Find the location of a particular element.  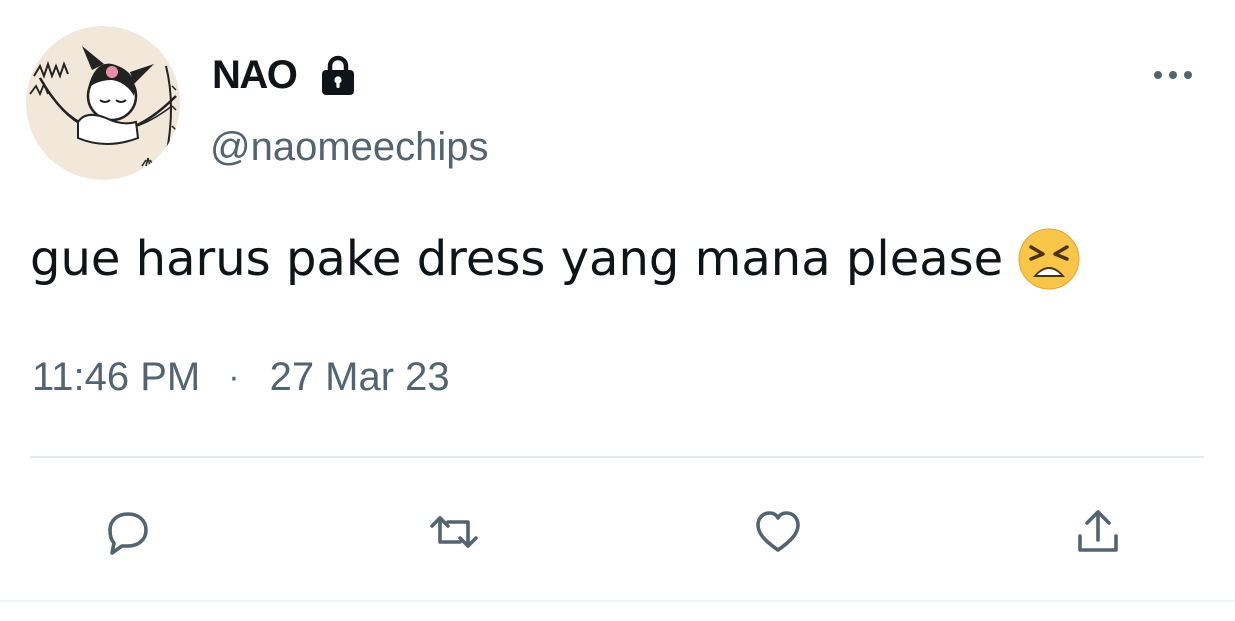

divider is located at coordinates (617, 457).